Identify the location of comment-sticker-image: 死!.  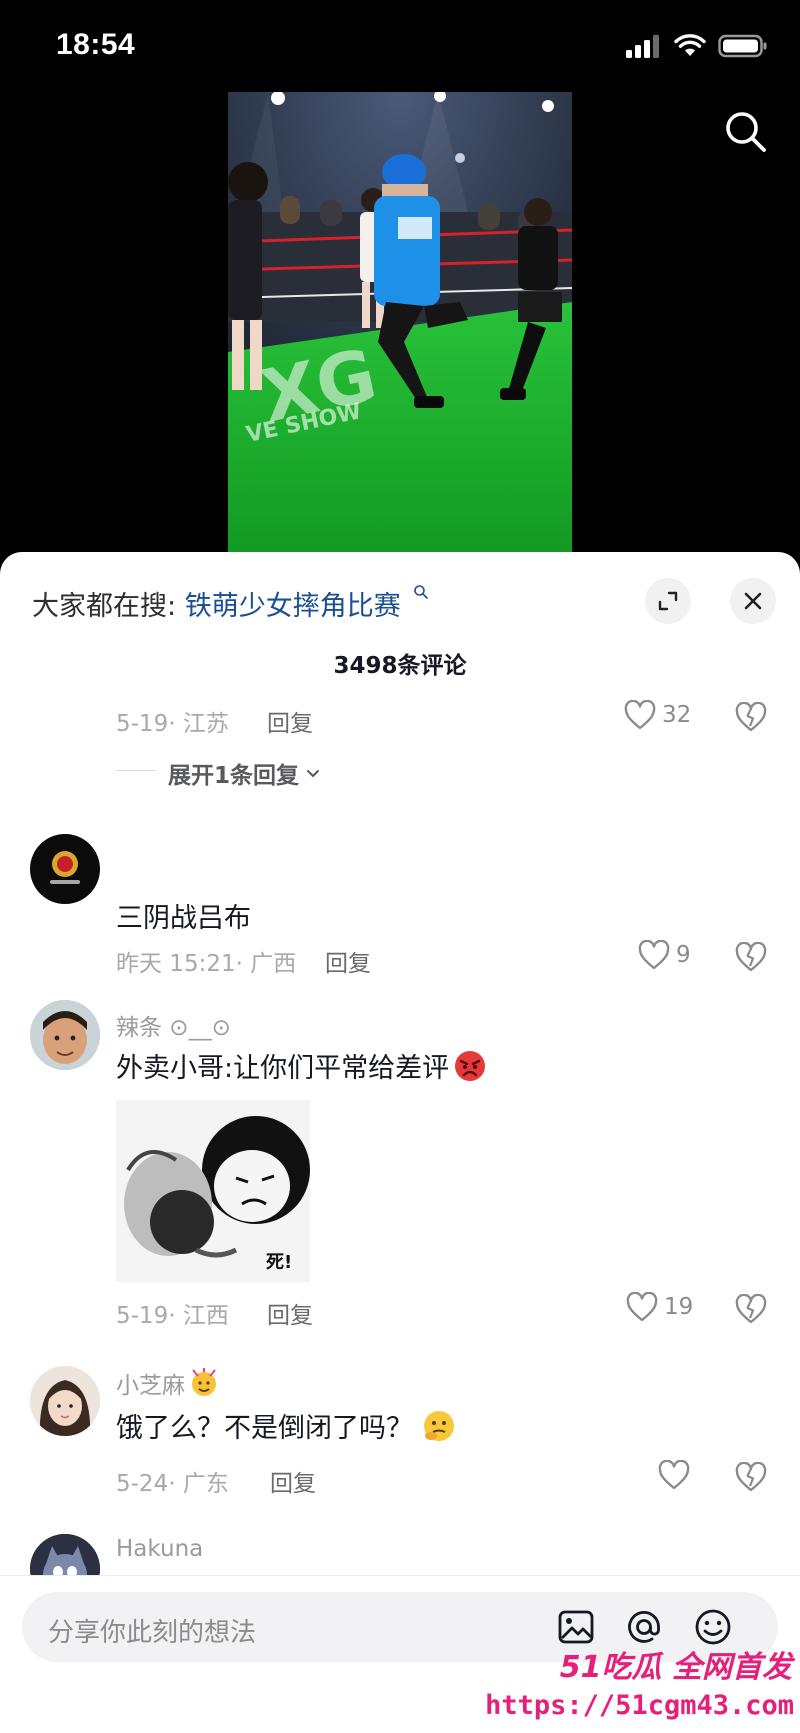
(213, 1191).